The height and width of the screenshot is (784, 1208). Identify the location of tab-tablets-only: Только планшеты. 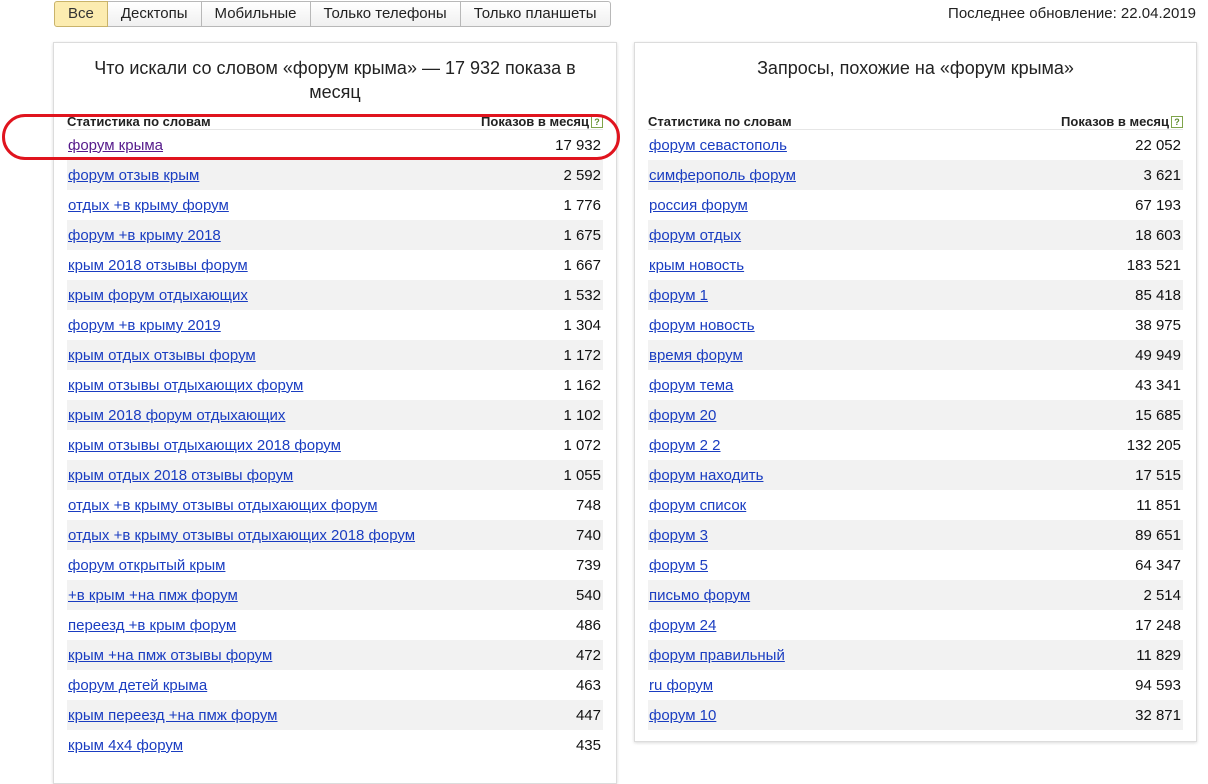
(535, 14).